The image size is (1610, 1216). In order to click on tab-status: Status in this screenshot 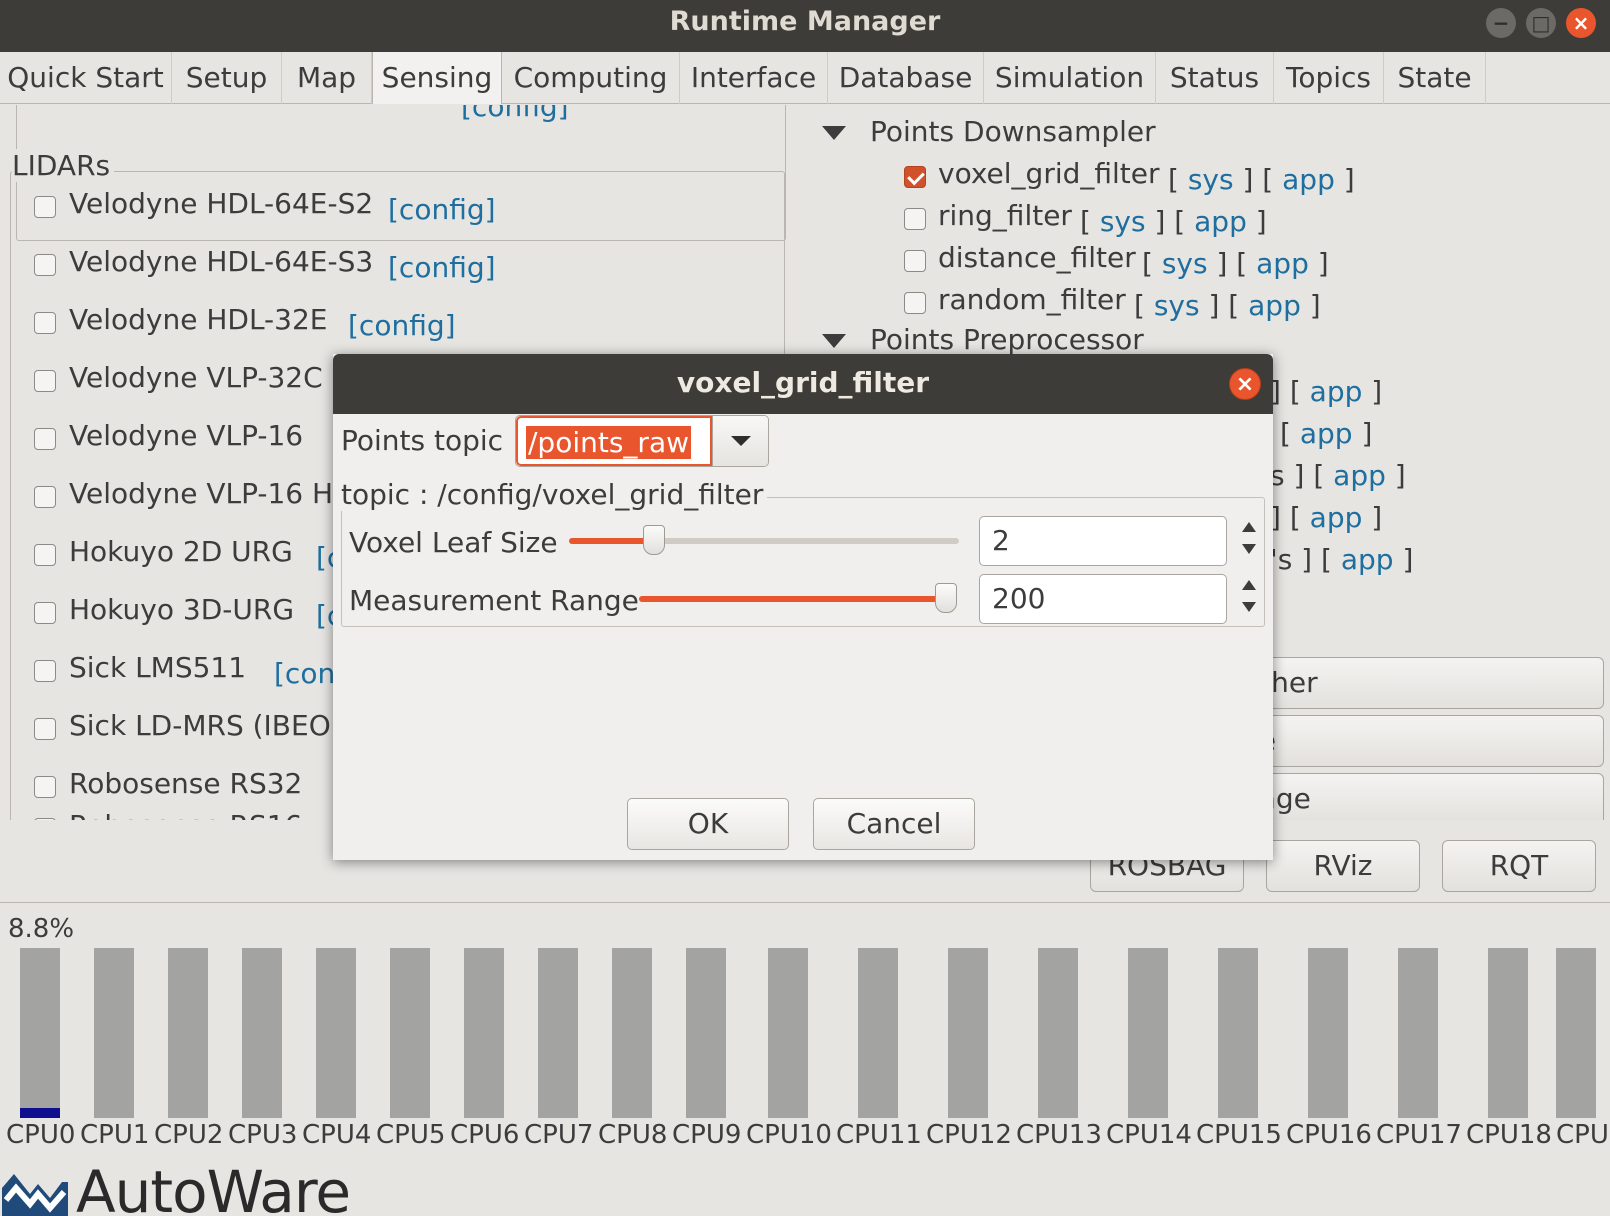, I will do `click(1215, 78)`.